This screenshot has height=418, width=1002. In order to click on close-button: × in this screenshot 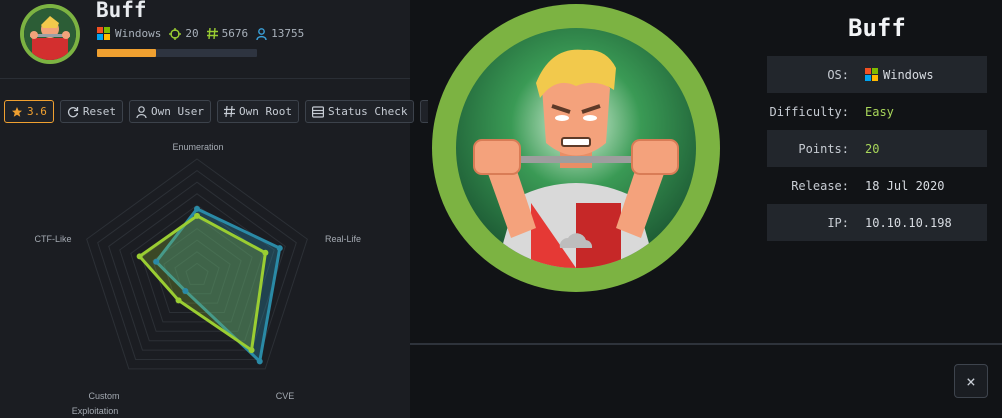, I will do `click(971, 381)`.